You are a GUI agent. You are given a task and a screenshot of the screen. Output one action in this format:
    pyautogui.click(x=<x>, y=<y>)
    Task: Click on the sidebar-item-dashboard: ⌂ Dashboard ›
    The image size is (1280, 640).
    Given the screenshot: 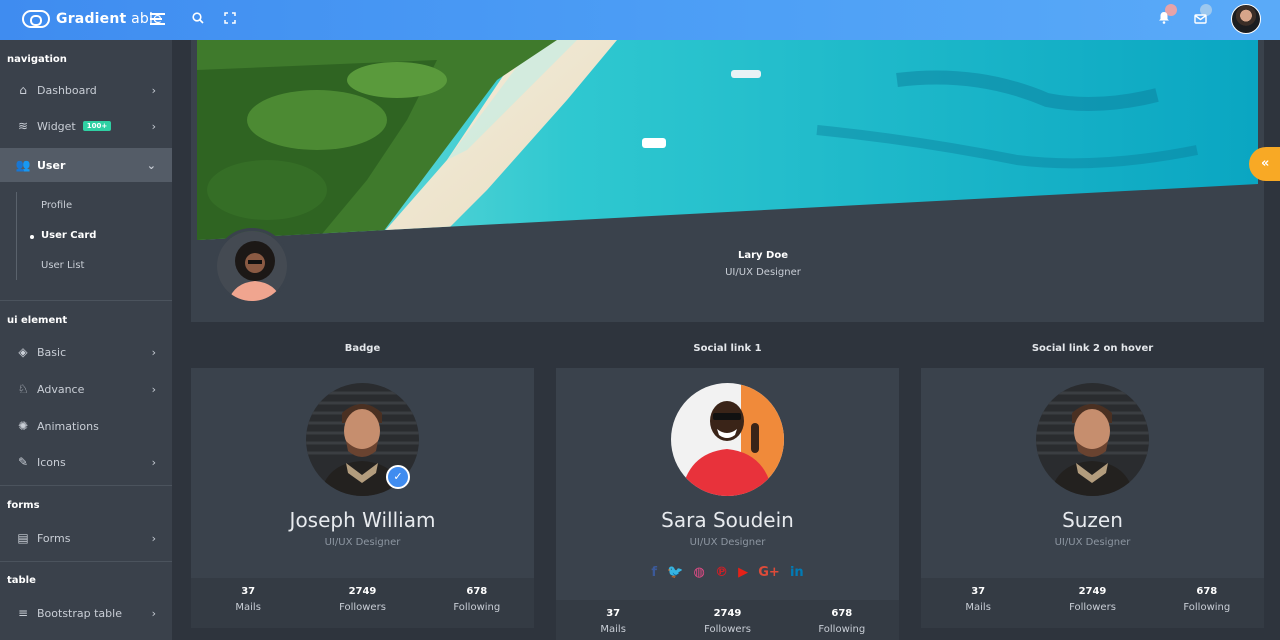 What is the action you would take?
    pyautogui.click(x=86, y=90)
    